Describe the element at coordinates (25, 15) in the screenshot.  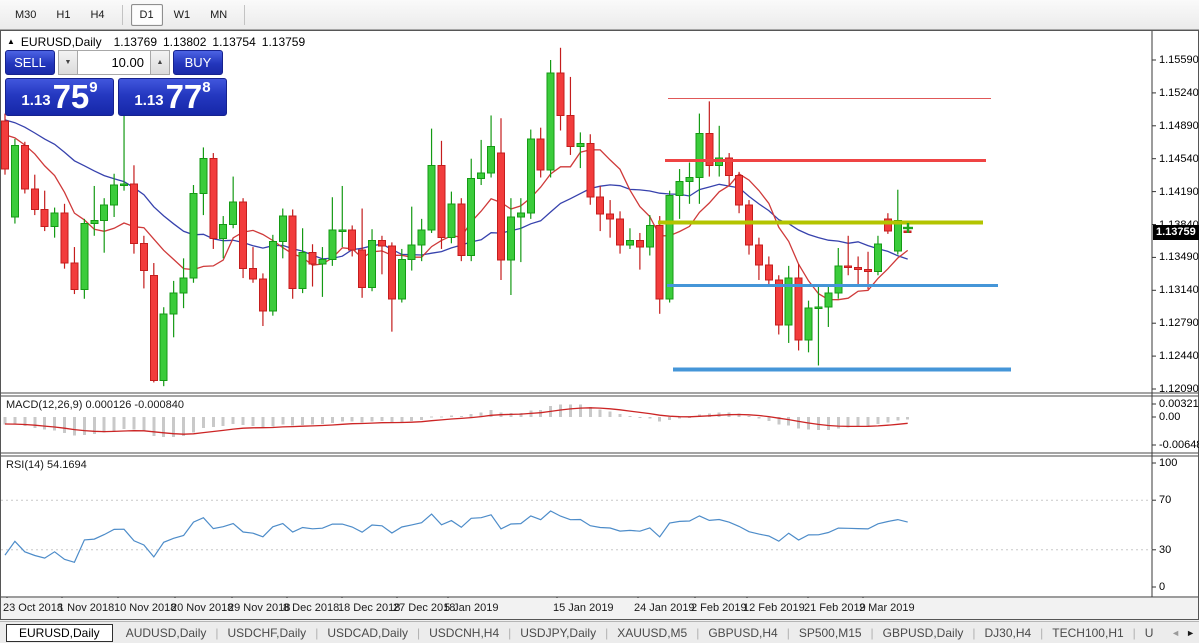
I see `timeframe-button-m30: M30` at that location.